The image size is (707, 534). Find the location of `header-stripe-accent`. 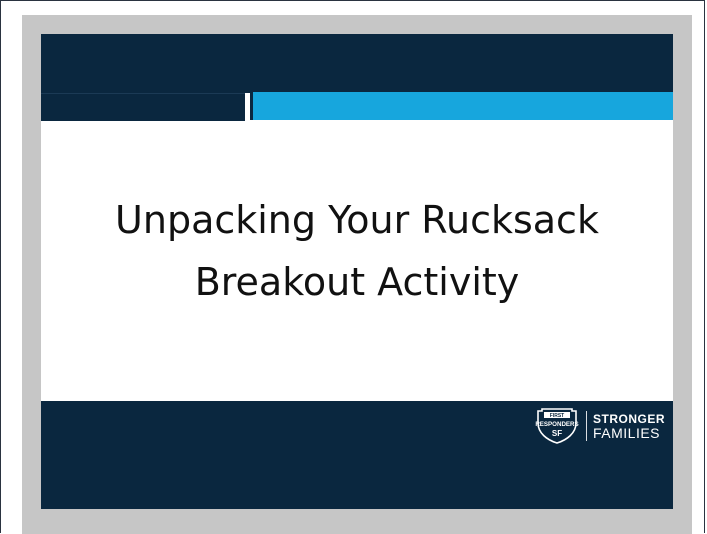

header-stripe-accent is located at coordinates (462, 106).